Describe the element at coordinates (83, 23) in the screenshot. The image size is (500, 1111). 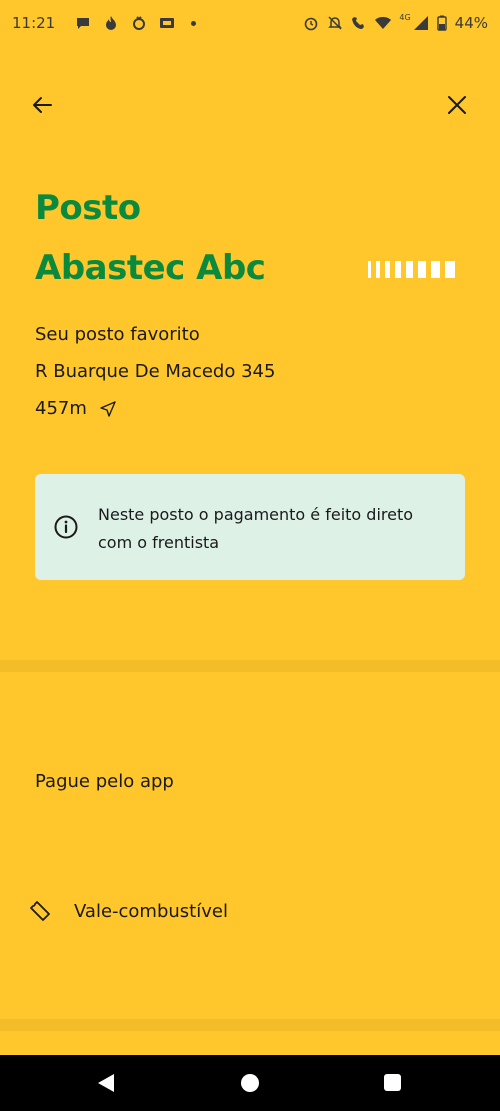
I see `chat-bubble-icon` at that location.